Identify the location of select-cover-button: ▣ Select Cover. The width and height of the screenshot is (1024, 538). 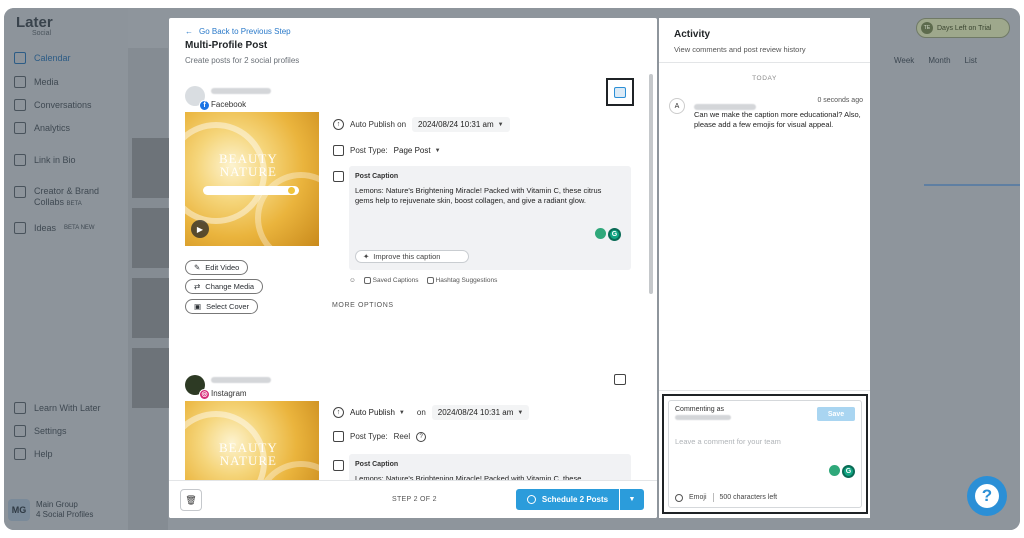
(222, 306).